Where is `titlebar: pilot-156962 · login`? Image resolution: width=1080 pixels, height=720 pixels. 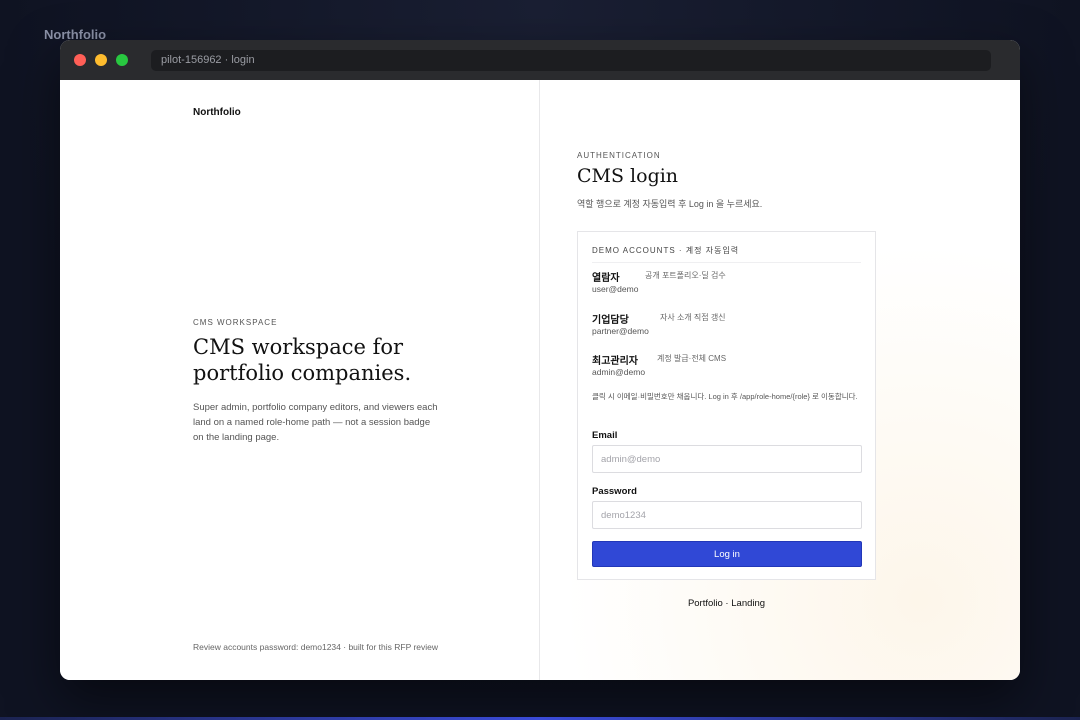
titlebar: pilot-156962 · login is located at coordinates (540, 60).